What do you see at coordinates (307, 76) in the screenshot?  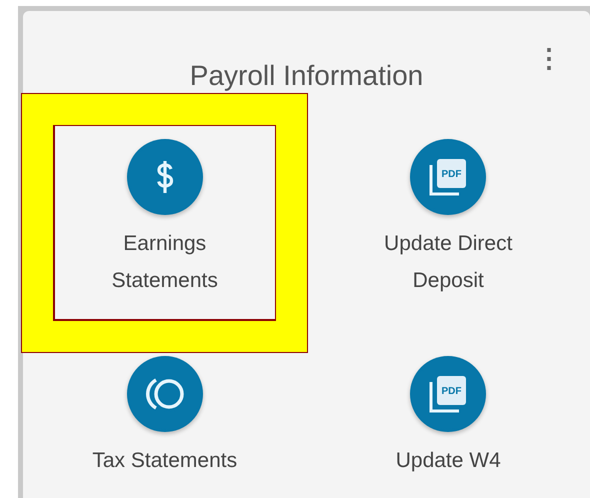 I see `card-title: Payroll Information` at bounding box center [307, 76].